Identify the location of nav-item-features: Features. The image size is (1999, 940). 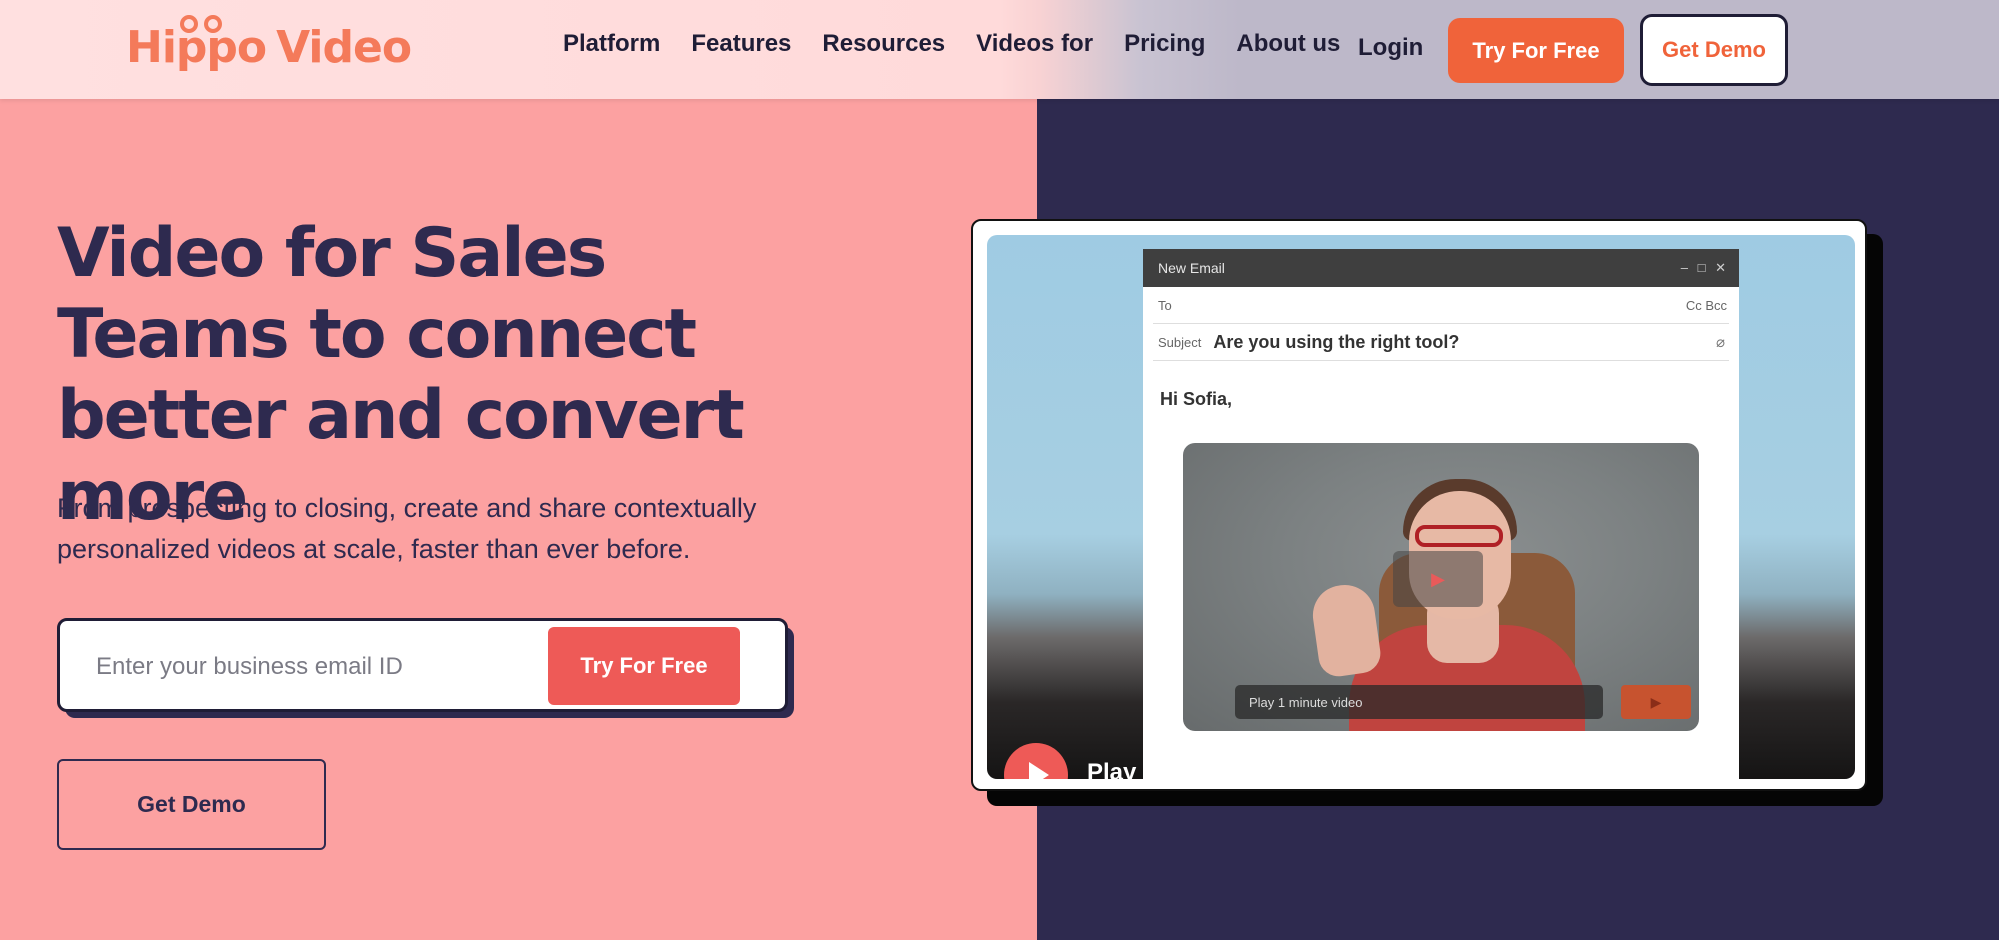
(741, 44).